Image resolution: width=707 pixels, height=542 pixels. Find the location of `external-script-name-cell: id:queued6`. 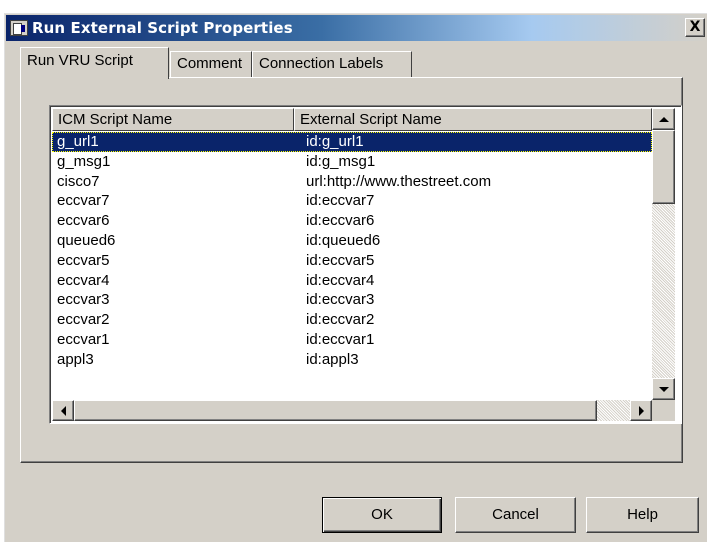

external-script-name-cell: id:queued6 is located at coordinates (343, 240).